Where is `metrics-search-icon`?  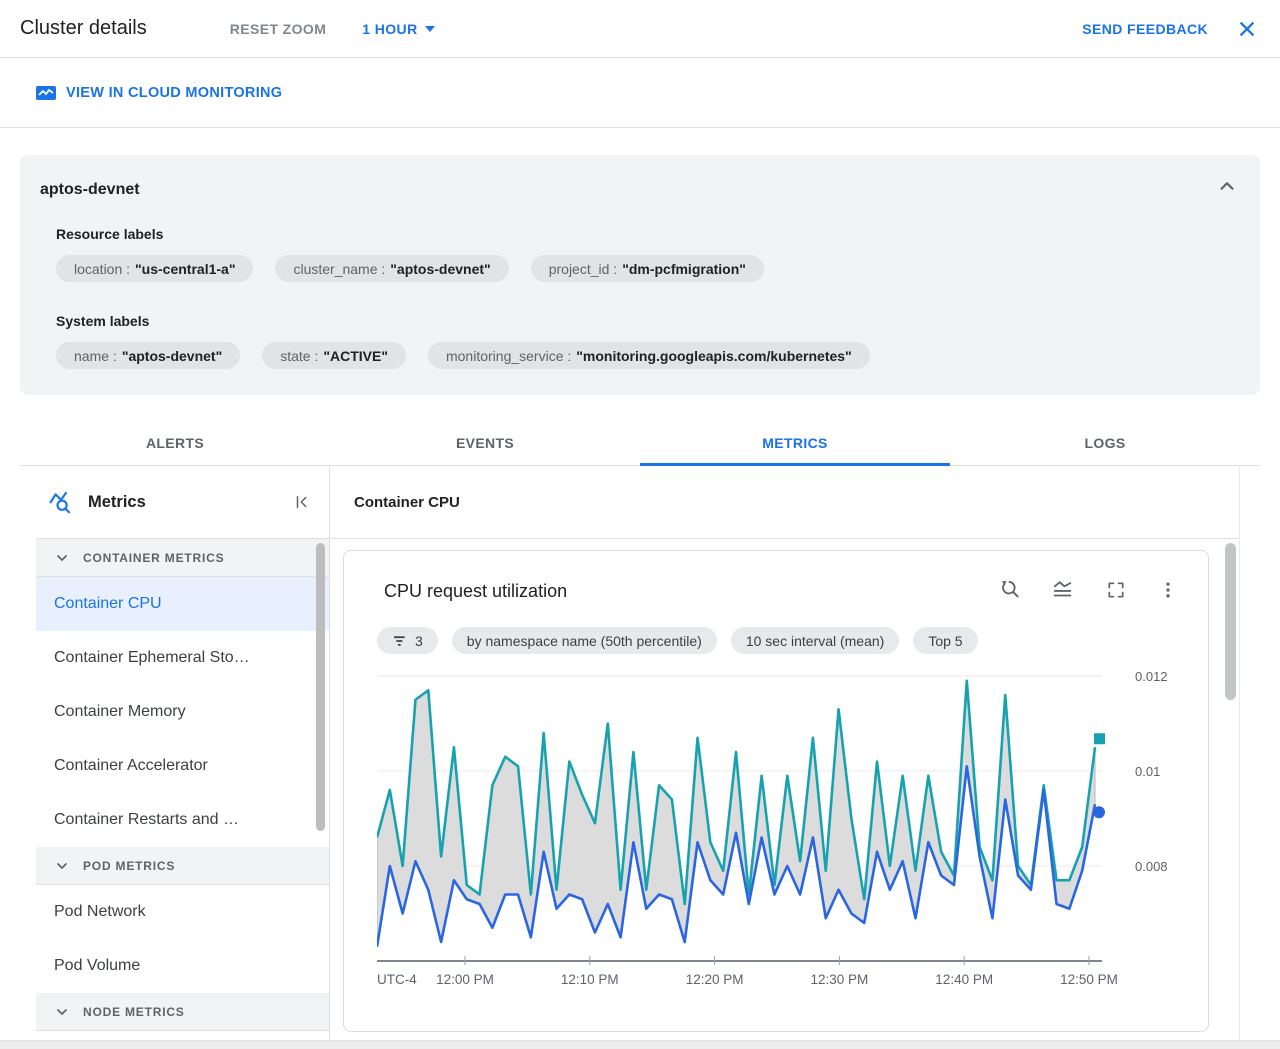
metrics-search-icon is located at coordinates (61, 502).